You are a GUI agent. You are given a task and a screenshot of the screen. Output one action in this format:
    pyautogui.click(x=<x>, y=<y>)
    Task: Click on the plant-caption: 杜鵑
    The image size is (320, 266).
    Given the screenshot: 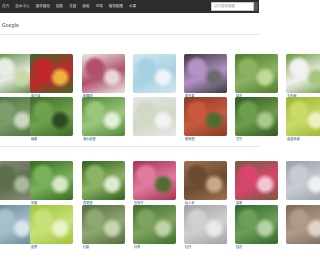 What is the action you would take?
    pyautogui.click(x=86, y=247)
    